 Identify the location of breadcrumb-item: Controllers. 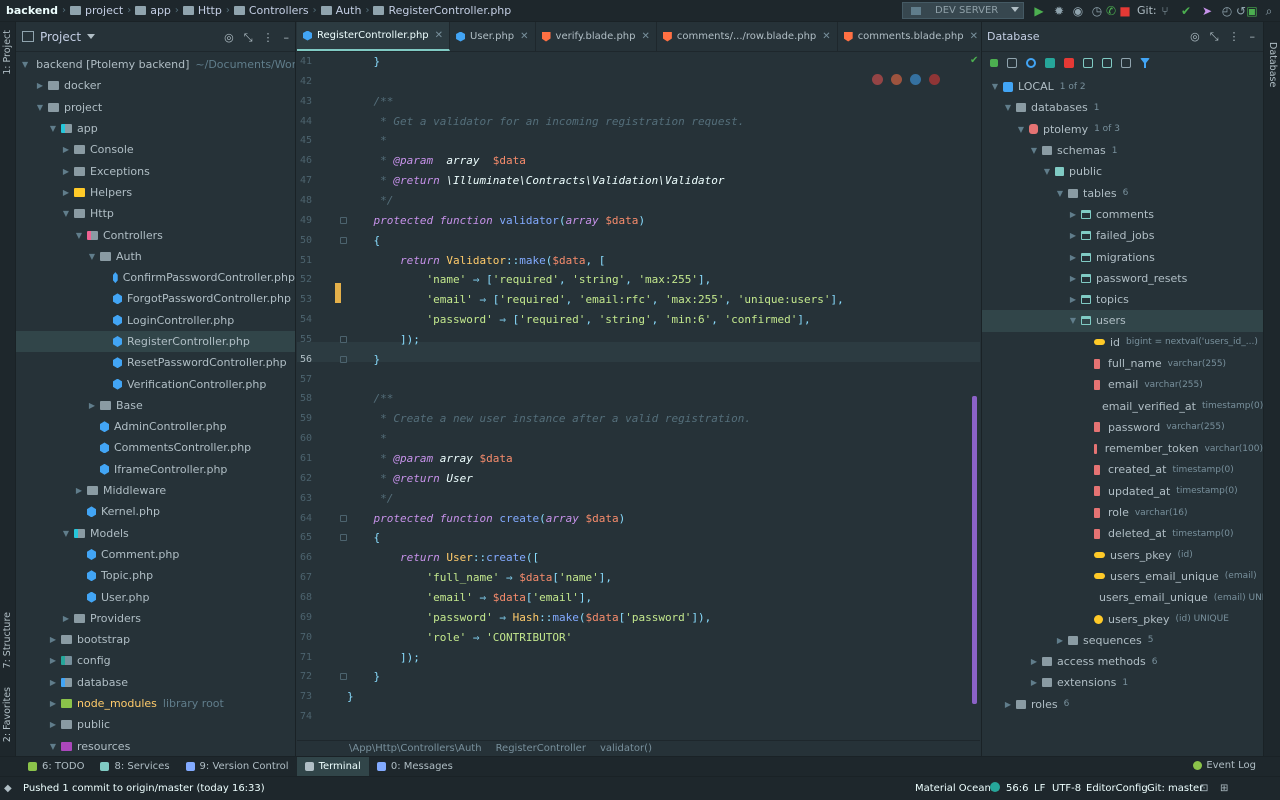
(271, 10).